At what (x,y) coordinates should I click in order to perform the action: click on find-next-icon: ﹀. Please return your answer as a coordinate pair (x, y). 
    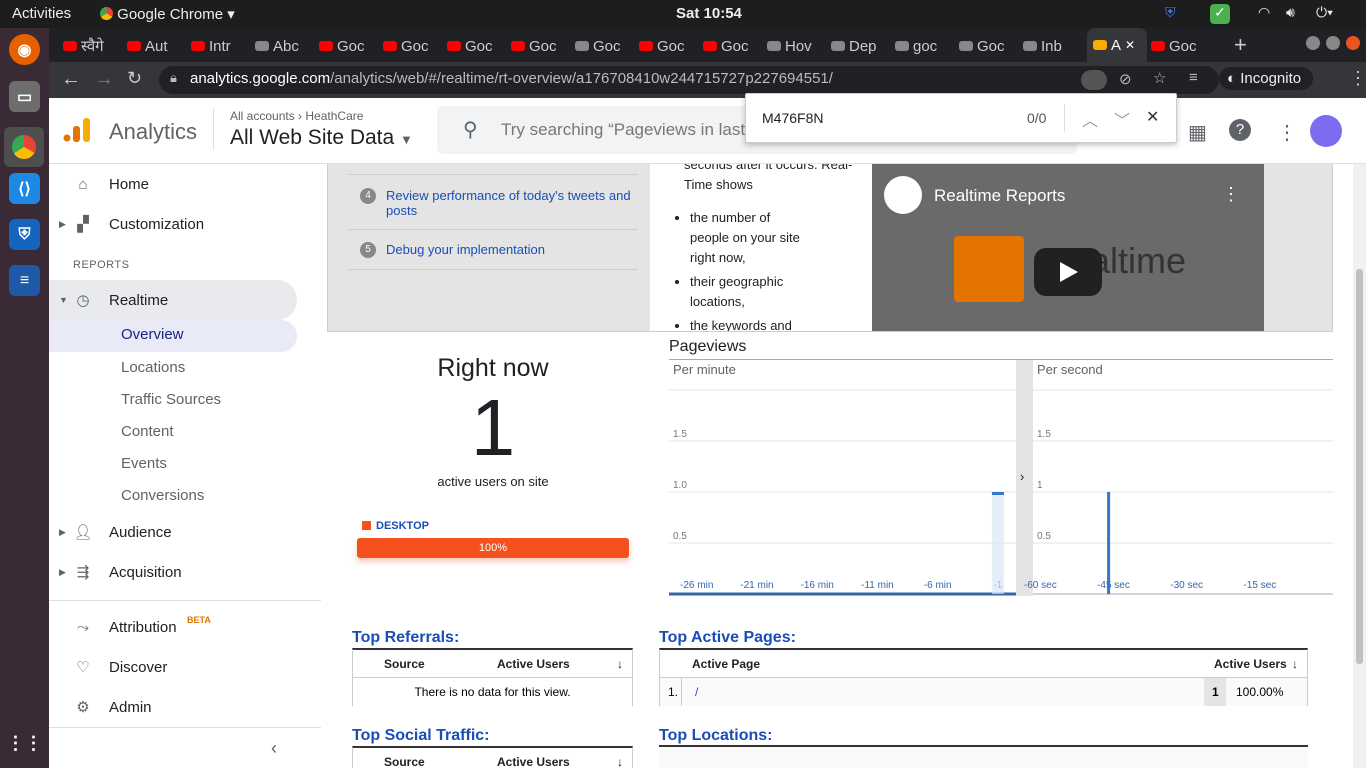
    Looking at the image, I should click on (1122, 119).